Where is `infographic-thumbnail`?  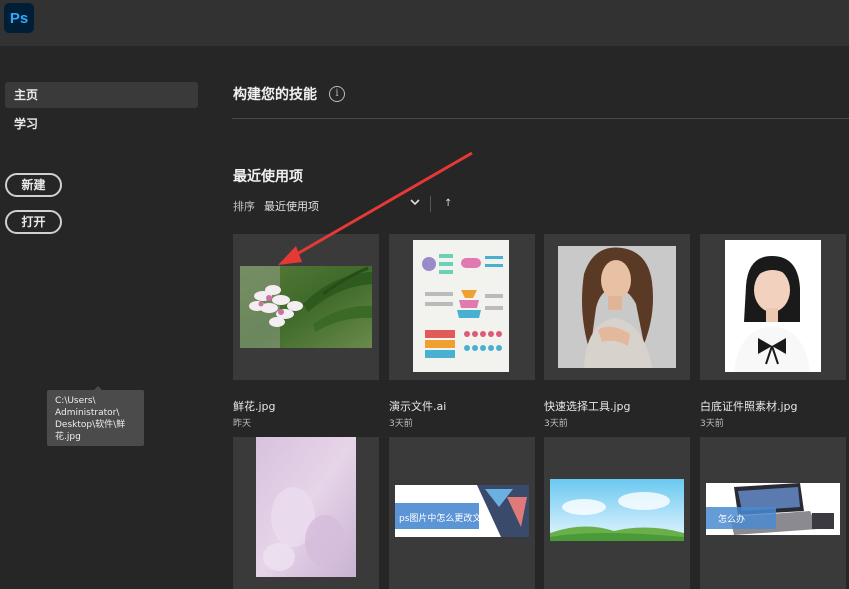 infographic-thumbnail is located at coordinates (461, 306).